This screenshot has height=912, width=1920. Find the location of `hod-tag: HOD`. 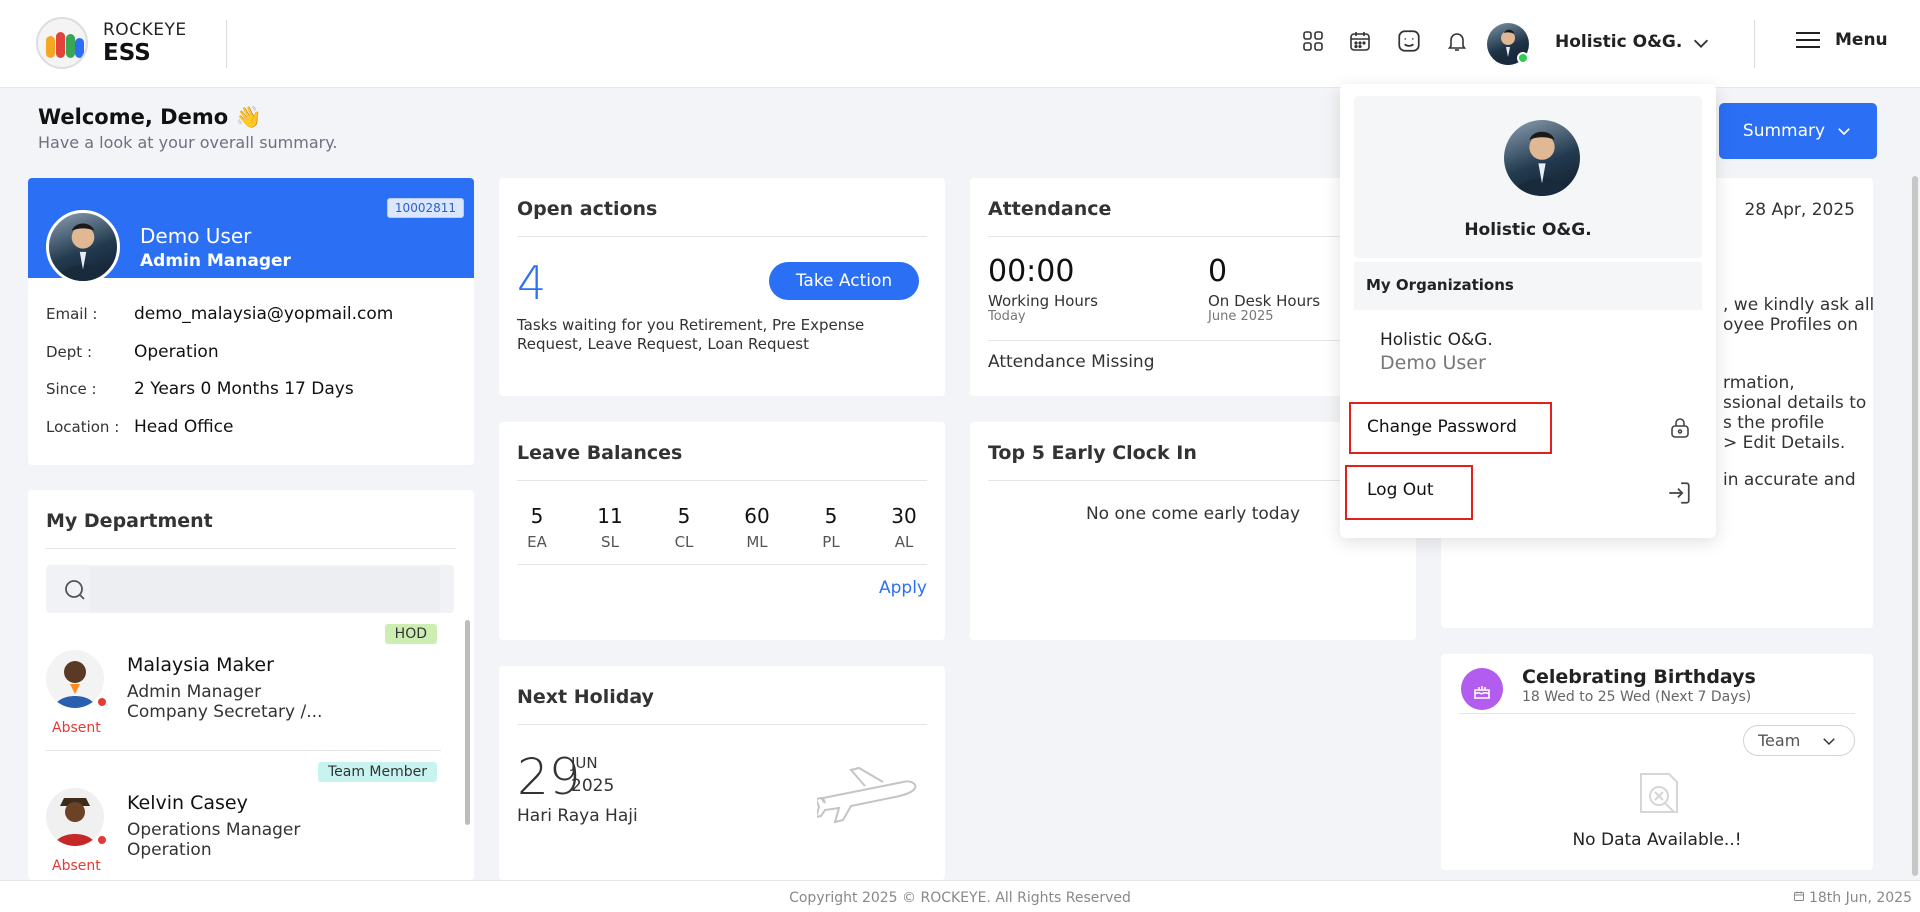

hod-tag: HOD is located at coordinates (410, 634).